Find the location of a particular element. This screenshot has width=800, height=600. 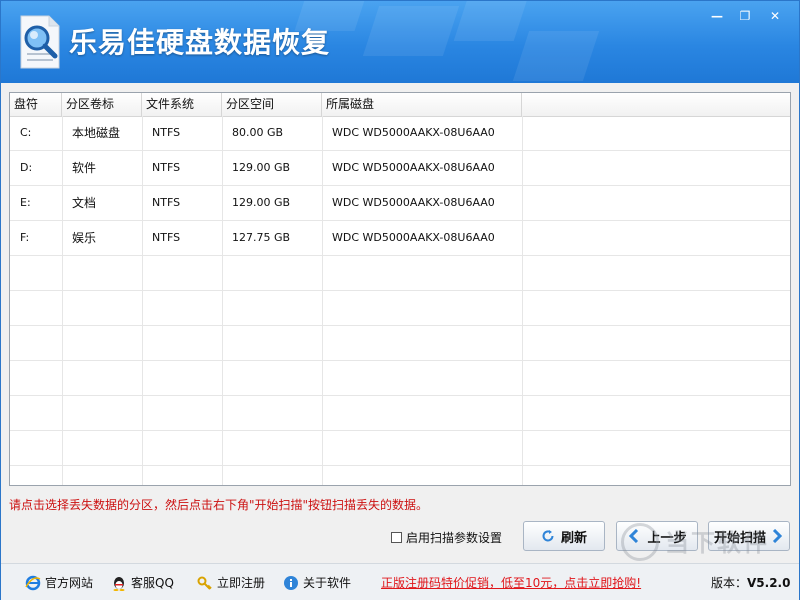

info-icon is located at coordinates (291, 582).